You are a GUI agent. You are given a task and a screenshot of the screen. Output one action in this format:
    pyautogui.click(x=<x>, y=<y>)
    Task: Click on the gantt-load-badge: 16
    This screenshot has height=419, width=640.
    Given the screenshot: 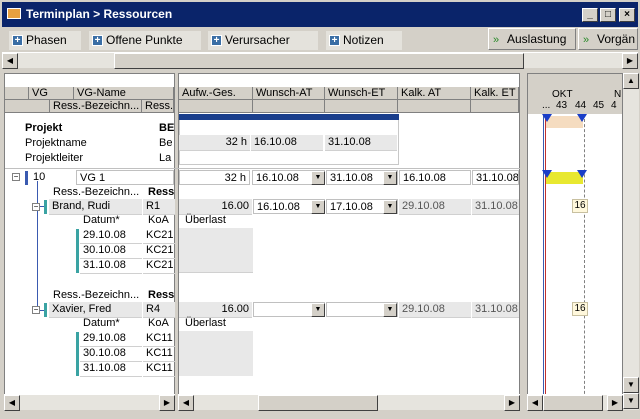 What is the action you would take?
    pyautogui.click(x=580, y=206)
    